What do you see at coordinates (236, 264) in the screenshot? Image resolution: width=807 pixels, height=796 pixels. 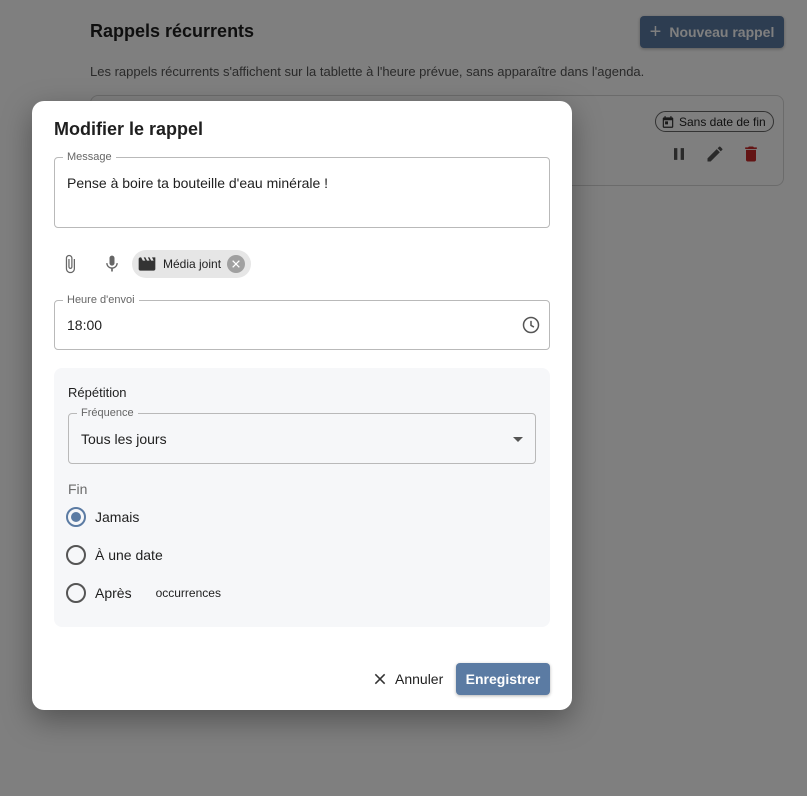 I see `remove-media-icon` at bounding box center [236, 264].